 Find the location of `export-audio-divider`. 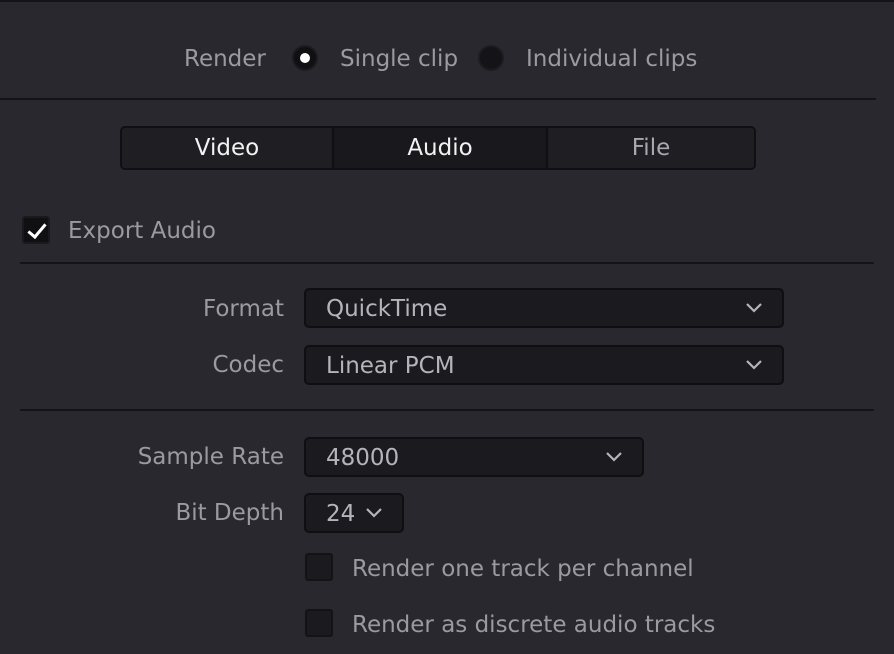

export-audio-divider is located at coordinates (447, 263).